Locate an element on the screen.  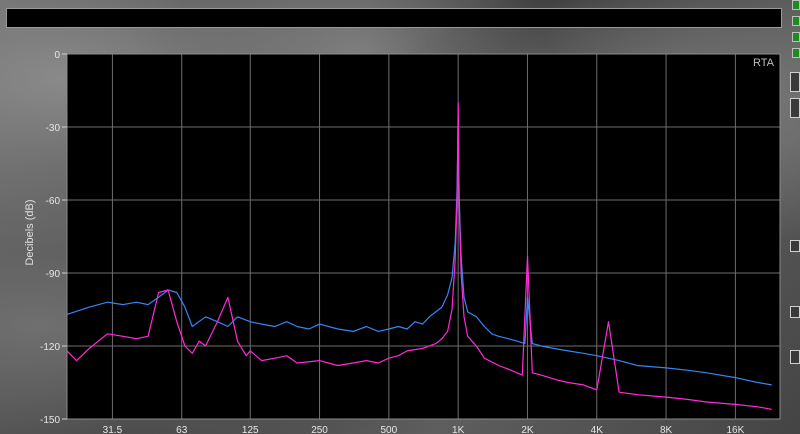
x-tick-label: 125 is located at coordinates (250, 429).